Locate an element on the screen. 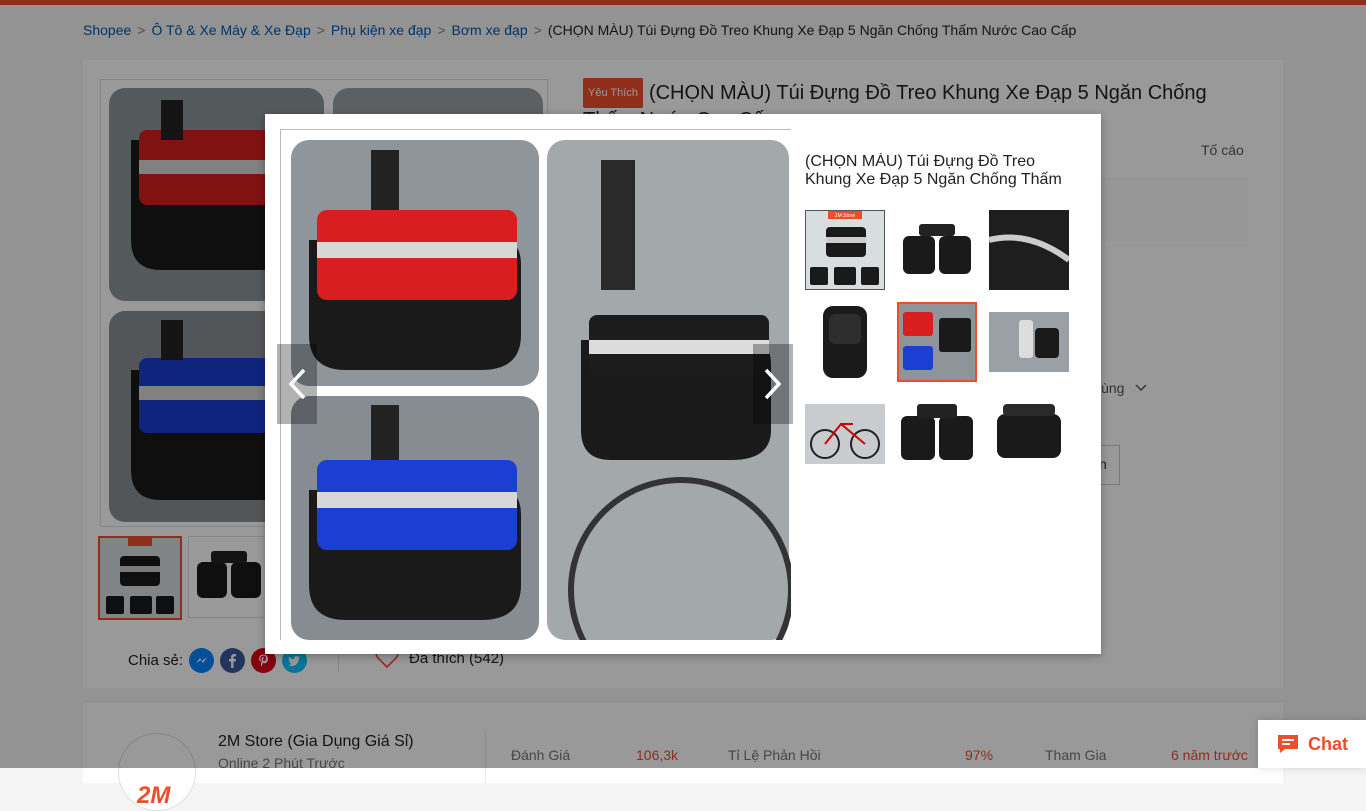 Image resolution: width=1366 pixels, height=811 pixels. chevron-left-icon is located at coordinates (297, 384).